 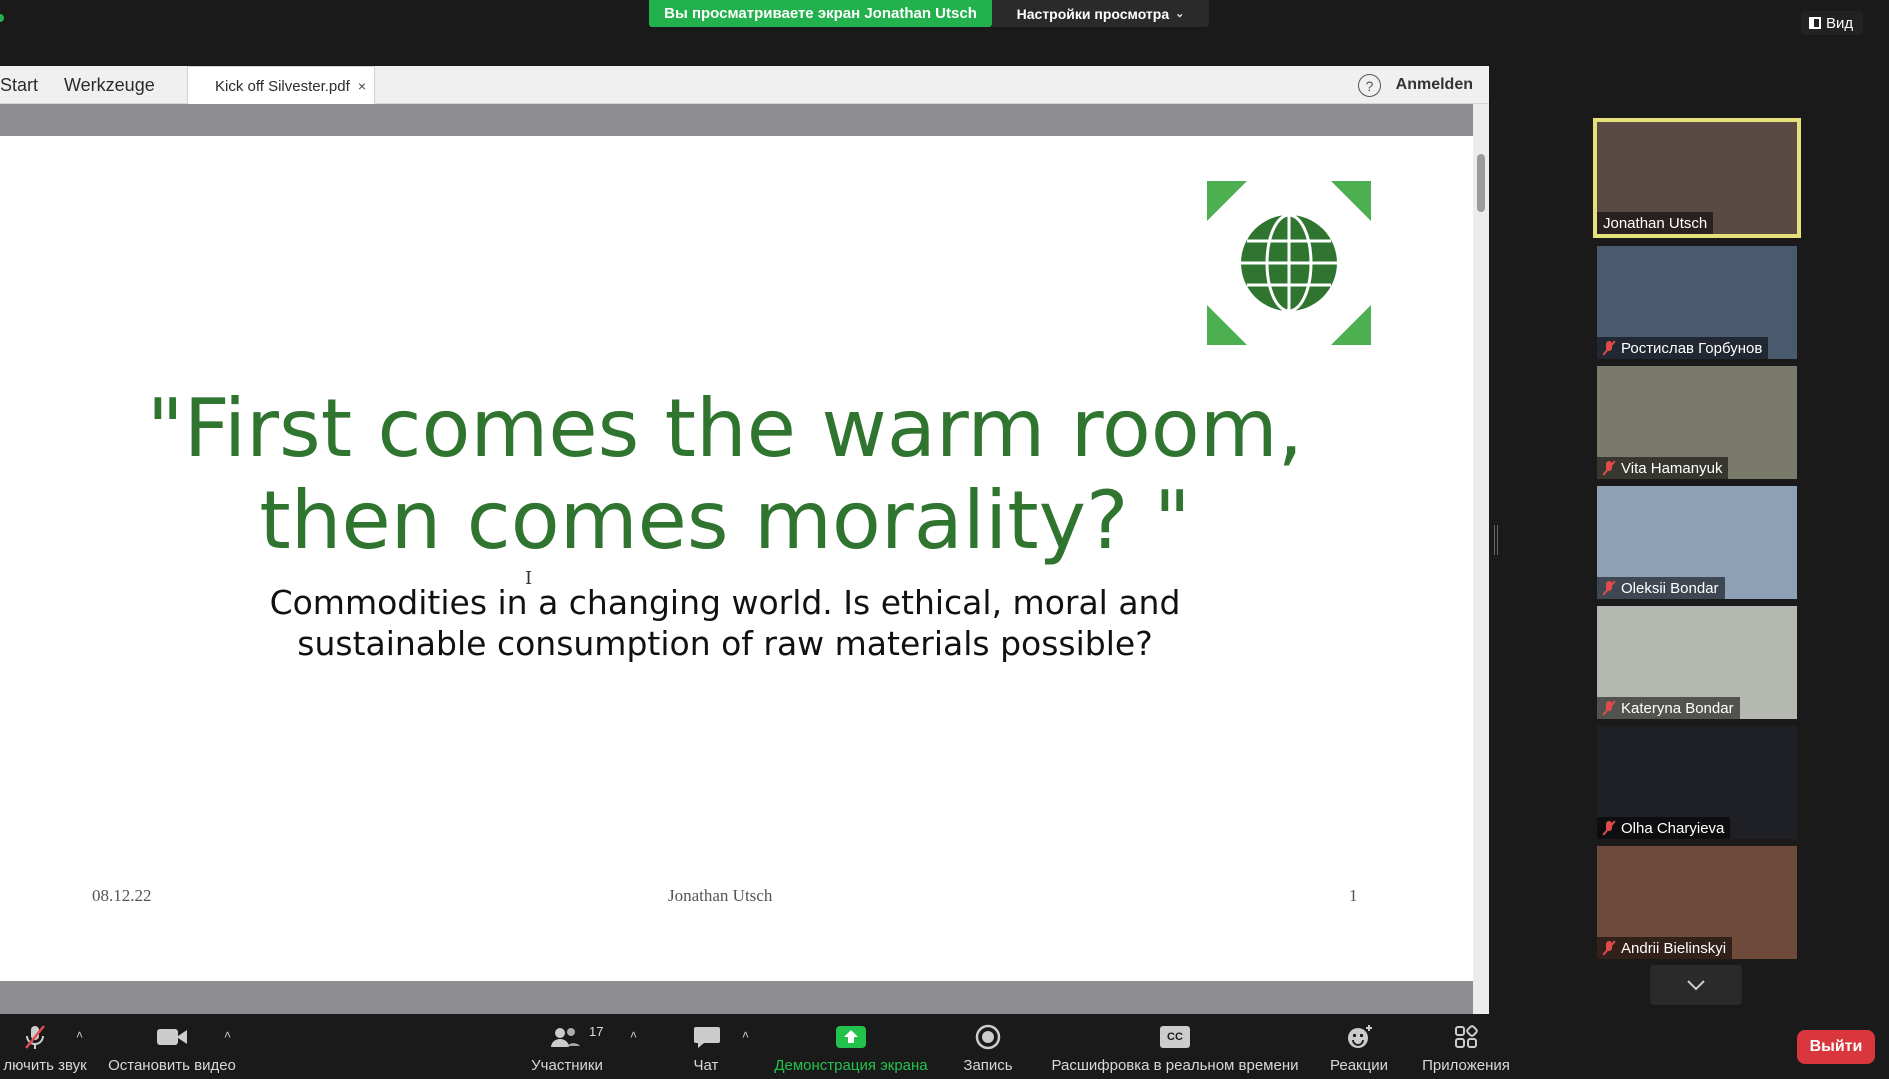 I want to click on document-margin-bottom, so click(x=736, y=997).